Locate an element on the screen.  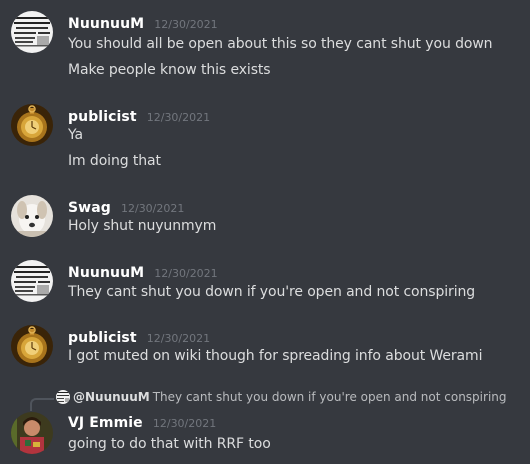
reply-mention: @NuunuuM is located at coordinates (111, 397).